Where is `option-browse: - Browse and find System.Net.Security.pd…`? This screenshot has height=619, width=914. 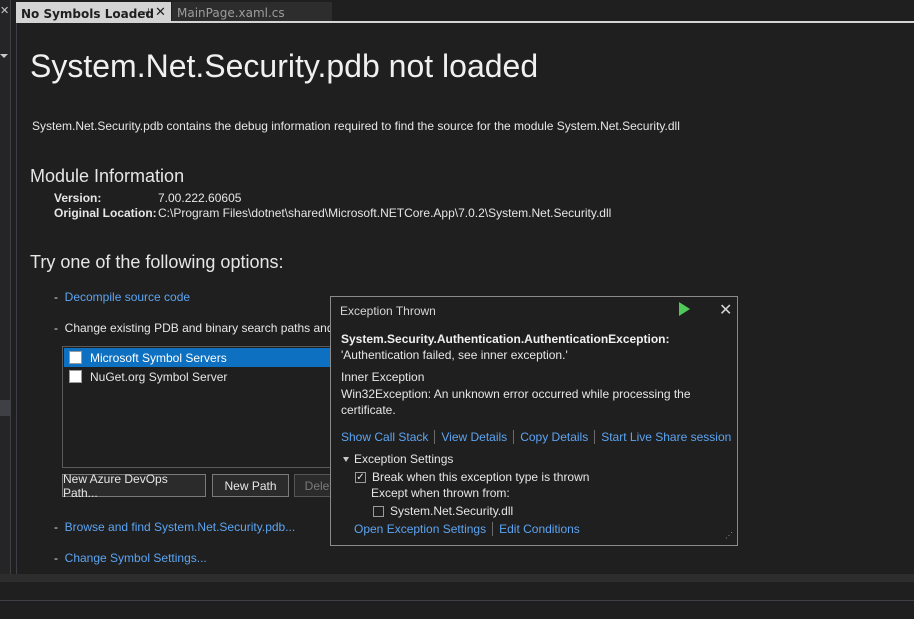
option-browse: - Browse and find System.Net.Security.pd… is located at coordinates (174, 527).